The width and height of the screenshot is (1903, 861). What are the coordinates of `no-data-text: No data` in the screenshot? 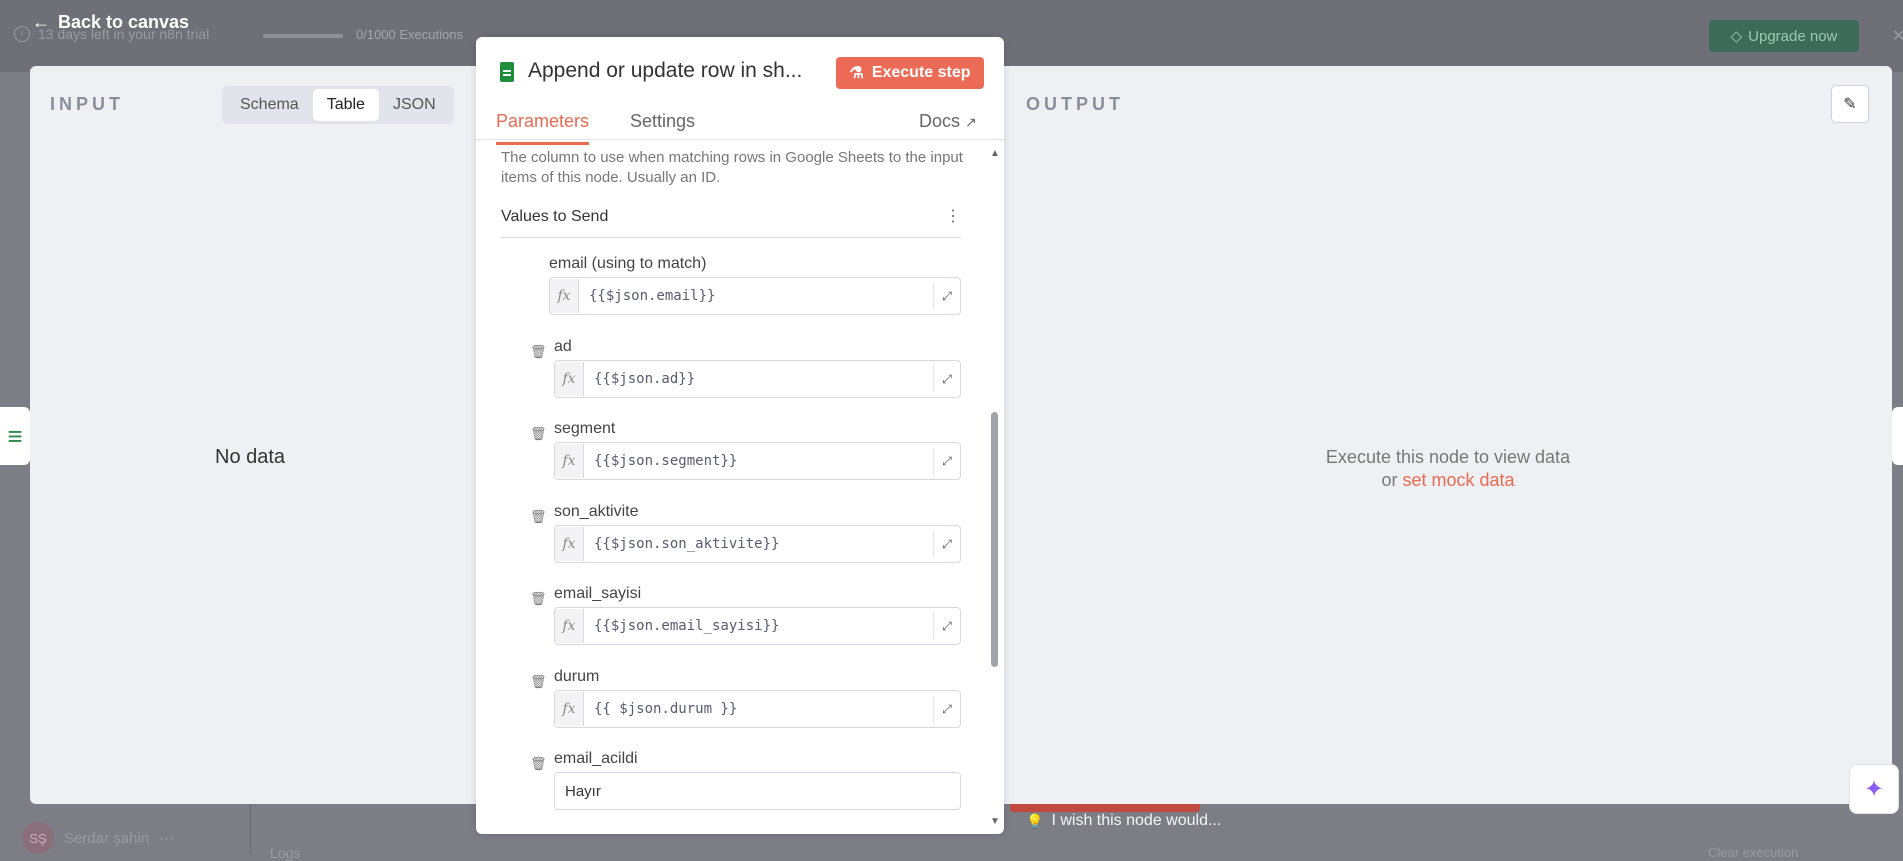 It's located at (250, 457).